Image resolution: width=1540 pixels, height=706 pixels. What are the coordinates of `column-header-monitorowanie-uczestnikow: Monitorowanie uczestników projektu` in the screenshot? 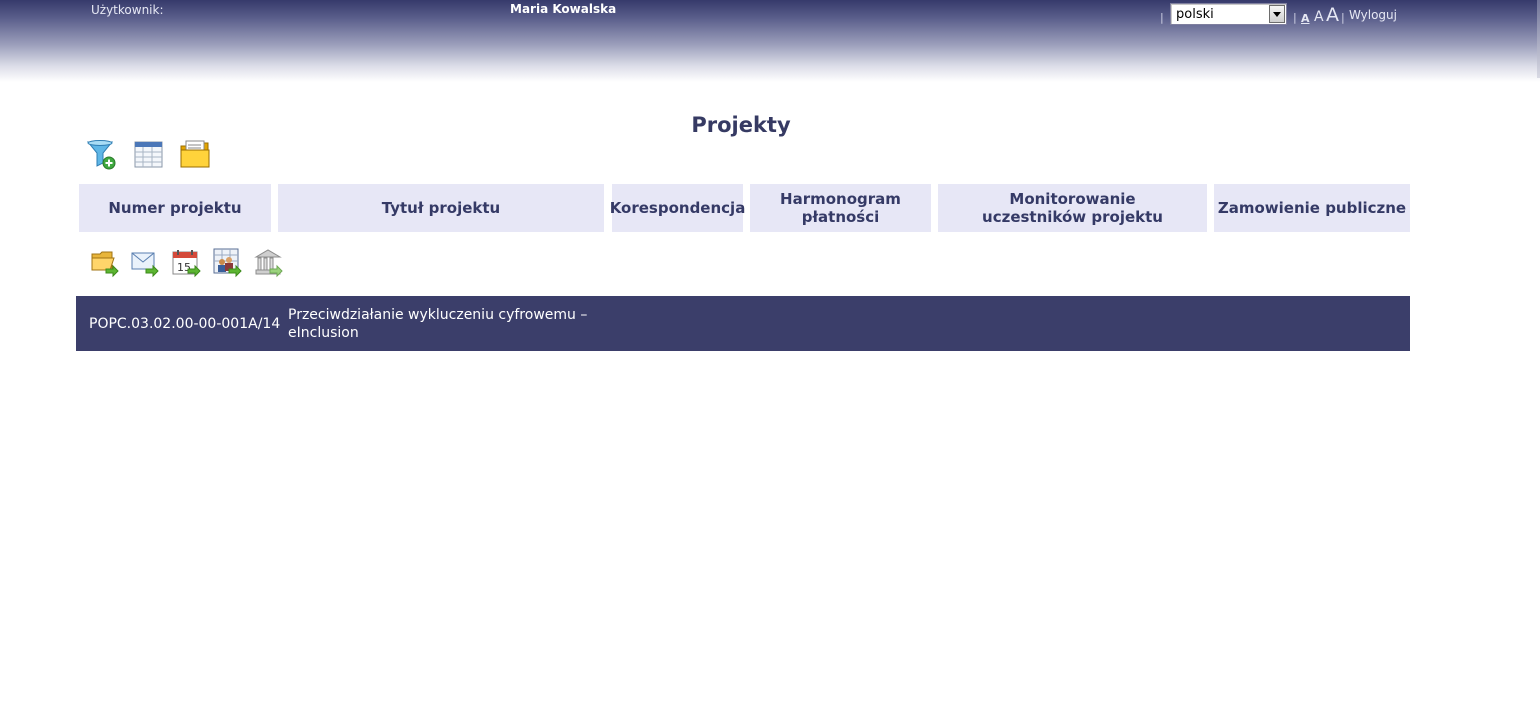 It's located at (1072, 208).